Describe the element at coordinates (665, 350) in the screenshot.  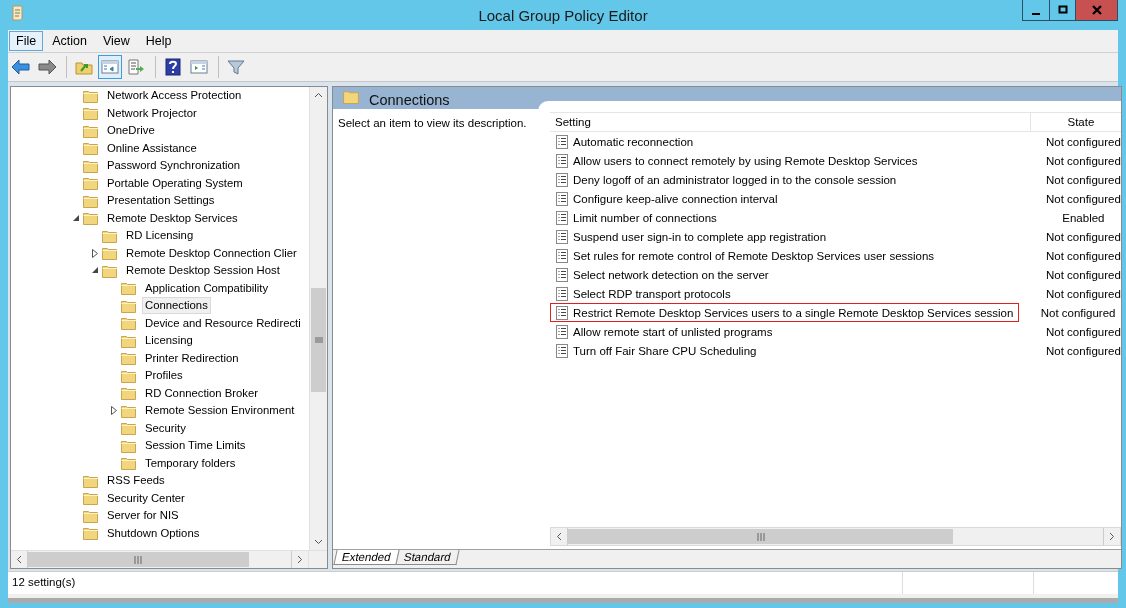
I see `setting-name: Turn off Fair Share CPU Scheduling` at that location.